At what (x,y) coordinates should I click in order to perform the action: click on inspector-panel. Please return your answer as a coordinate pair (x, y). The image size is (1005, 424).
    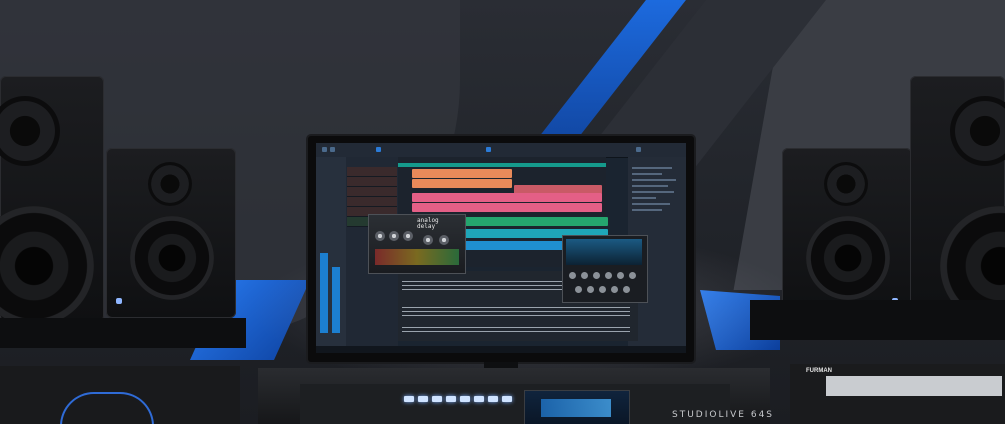
    Looking at the image, I should click on (331, 255).